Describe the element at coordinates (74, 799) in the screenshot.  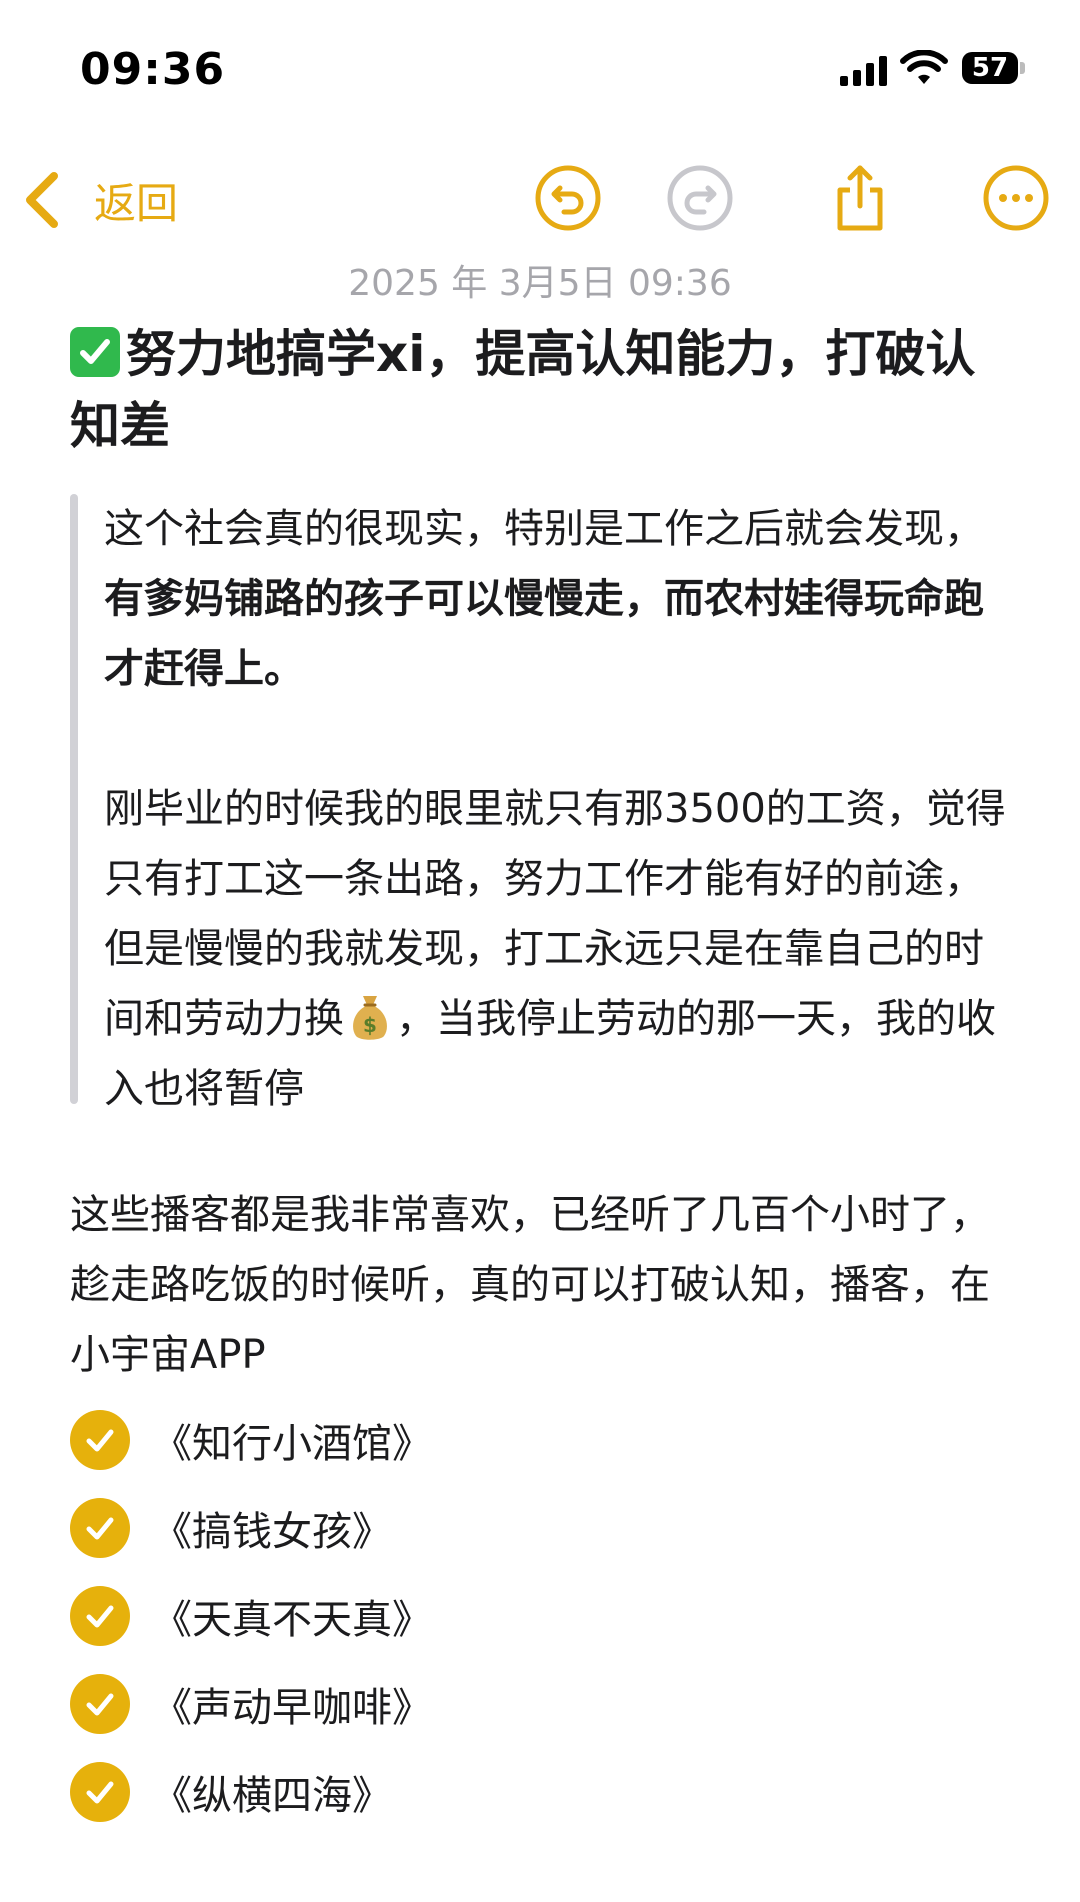
I see `quote-bar` at that location.